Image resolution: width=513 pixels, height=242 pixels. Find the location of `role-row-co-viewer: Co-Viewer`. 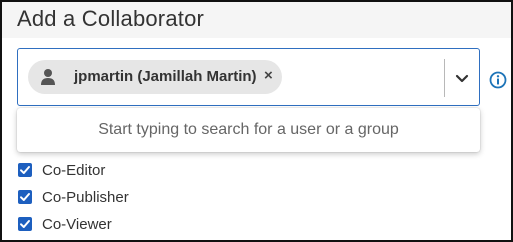

role-row-co-viewer: Co-Viewer is located at coordinates (65, 224).